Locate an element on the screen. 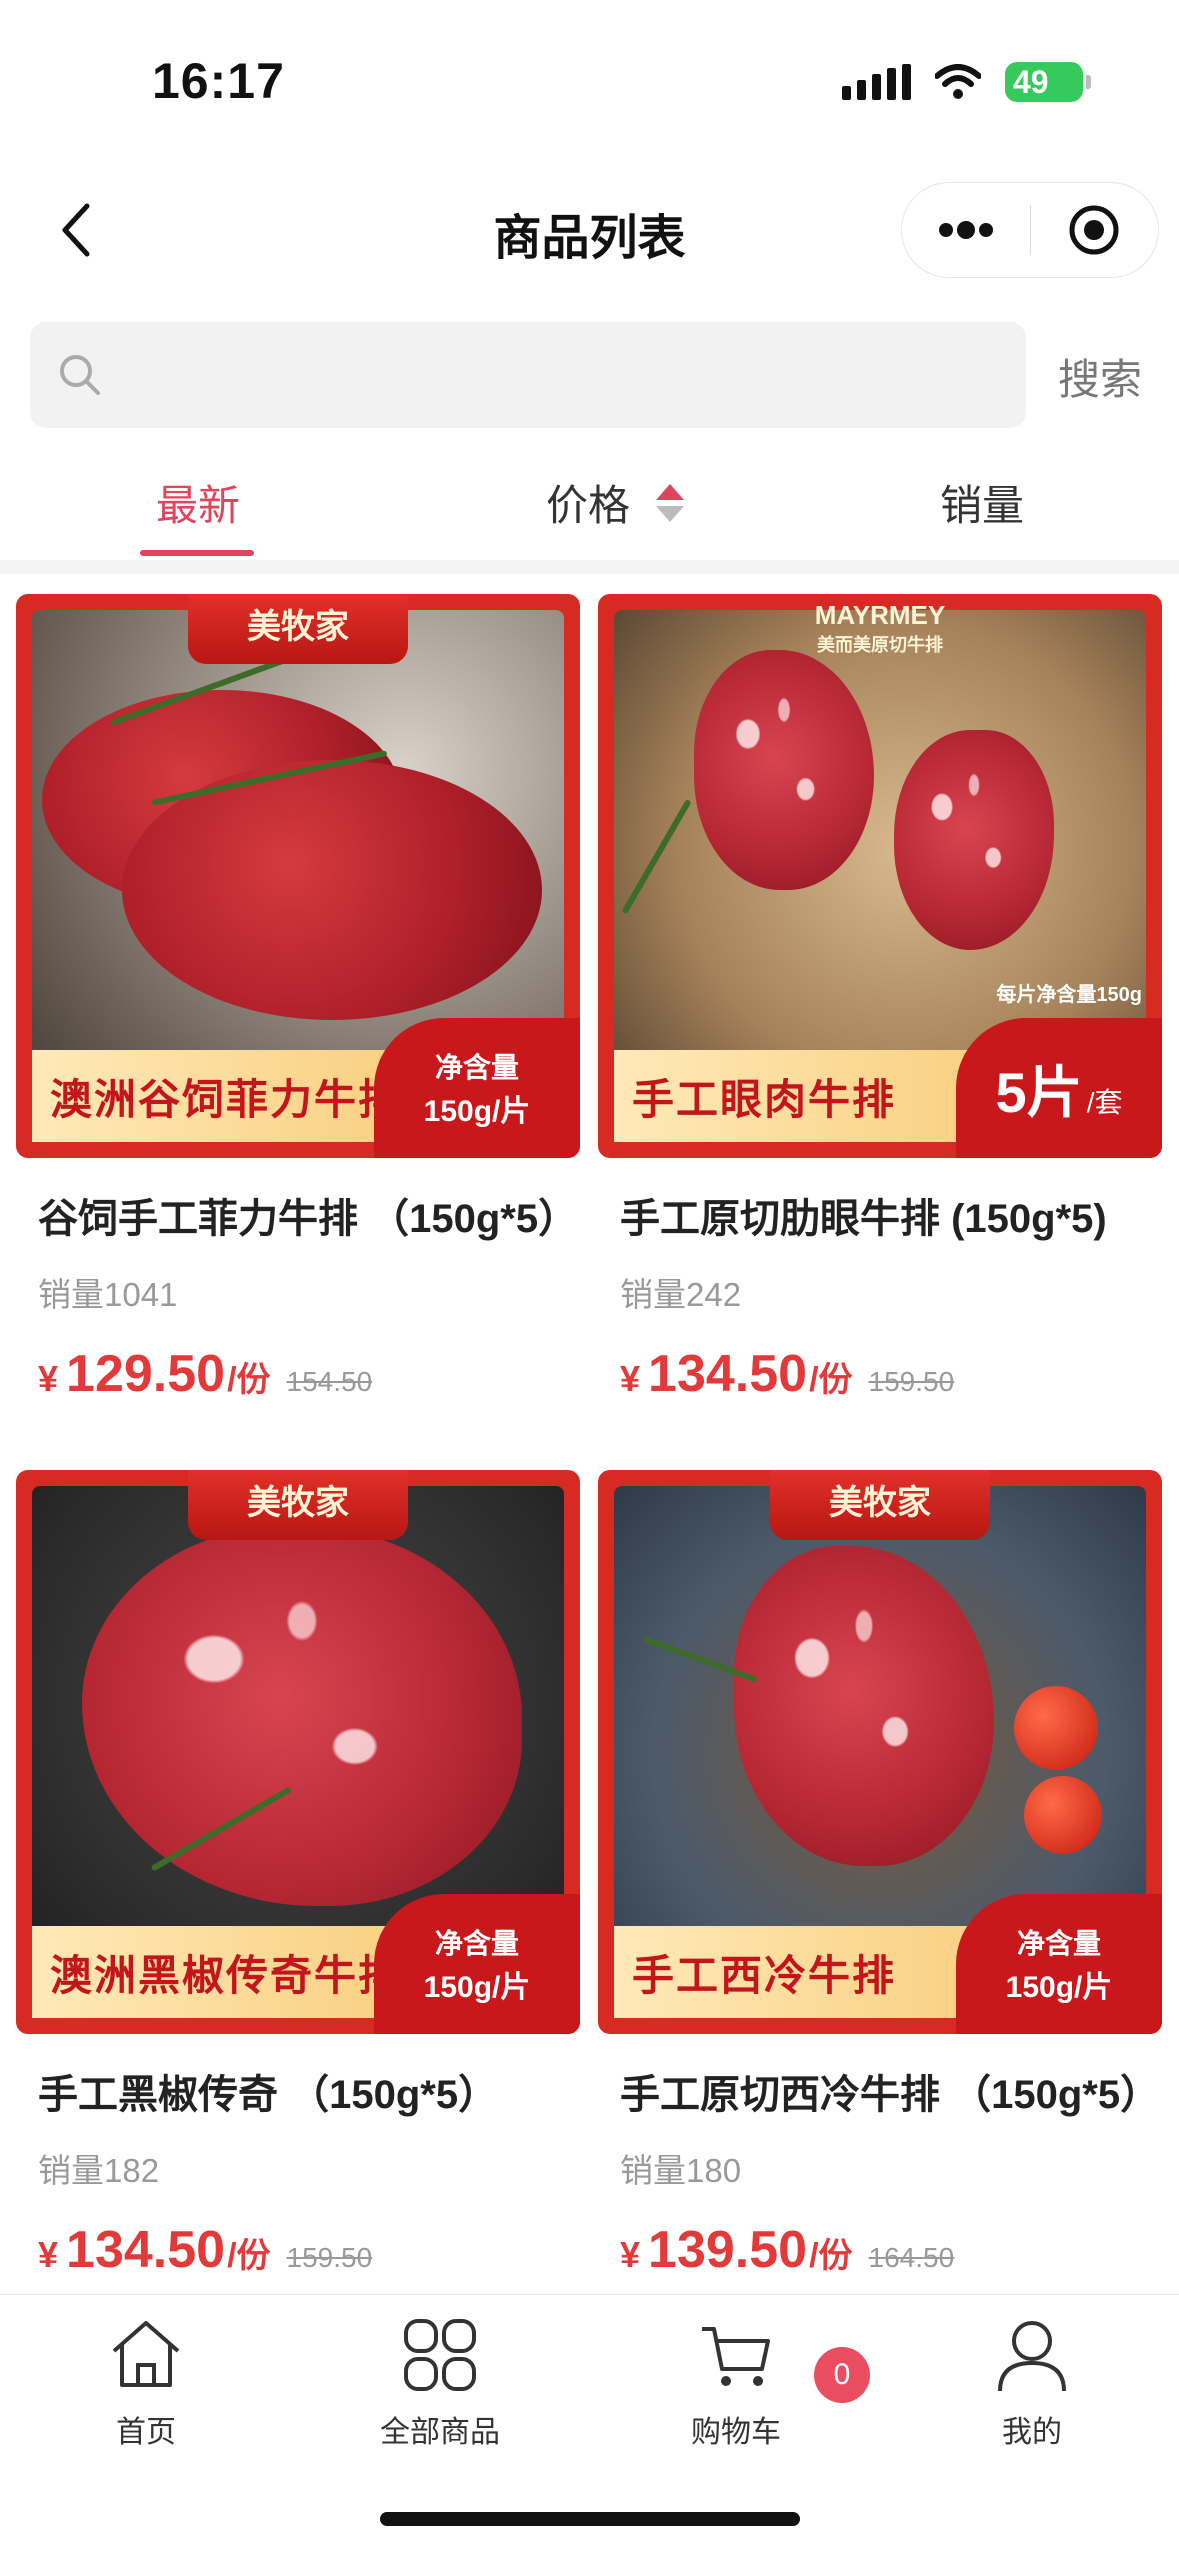 Image resolution: width=1179 pixels, height=2556 pixels. mini-program-capsule is located at coordinates (1030, 230).